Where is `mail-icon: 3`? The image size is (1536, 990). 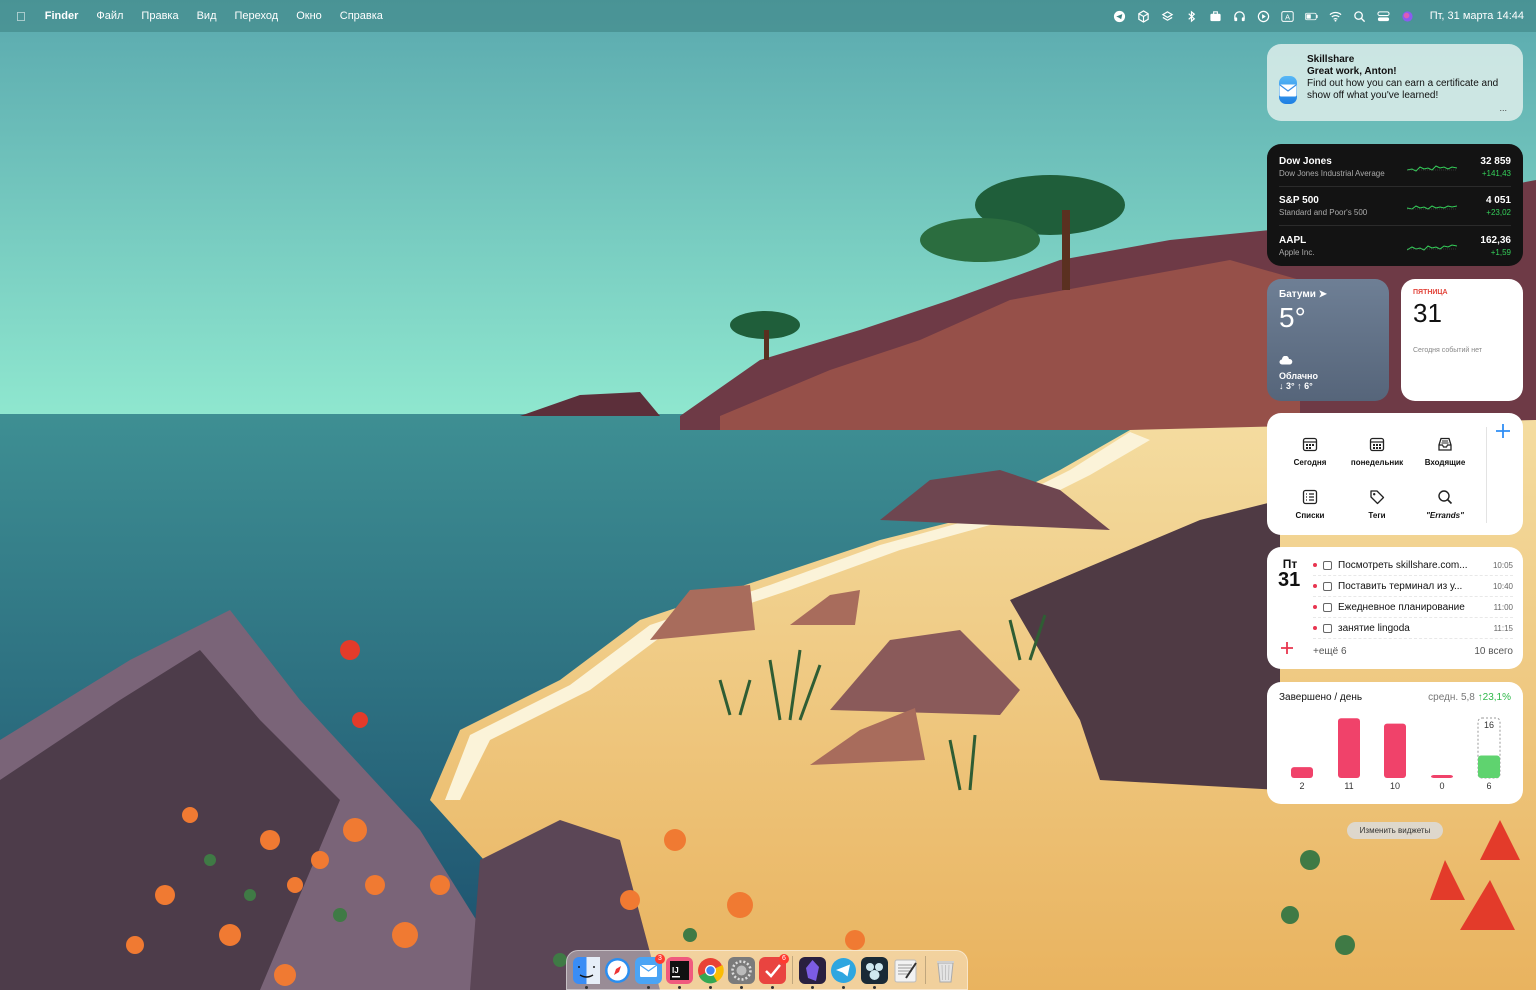
mail-icon: 3 is located at coordinates (650, 971).